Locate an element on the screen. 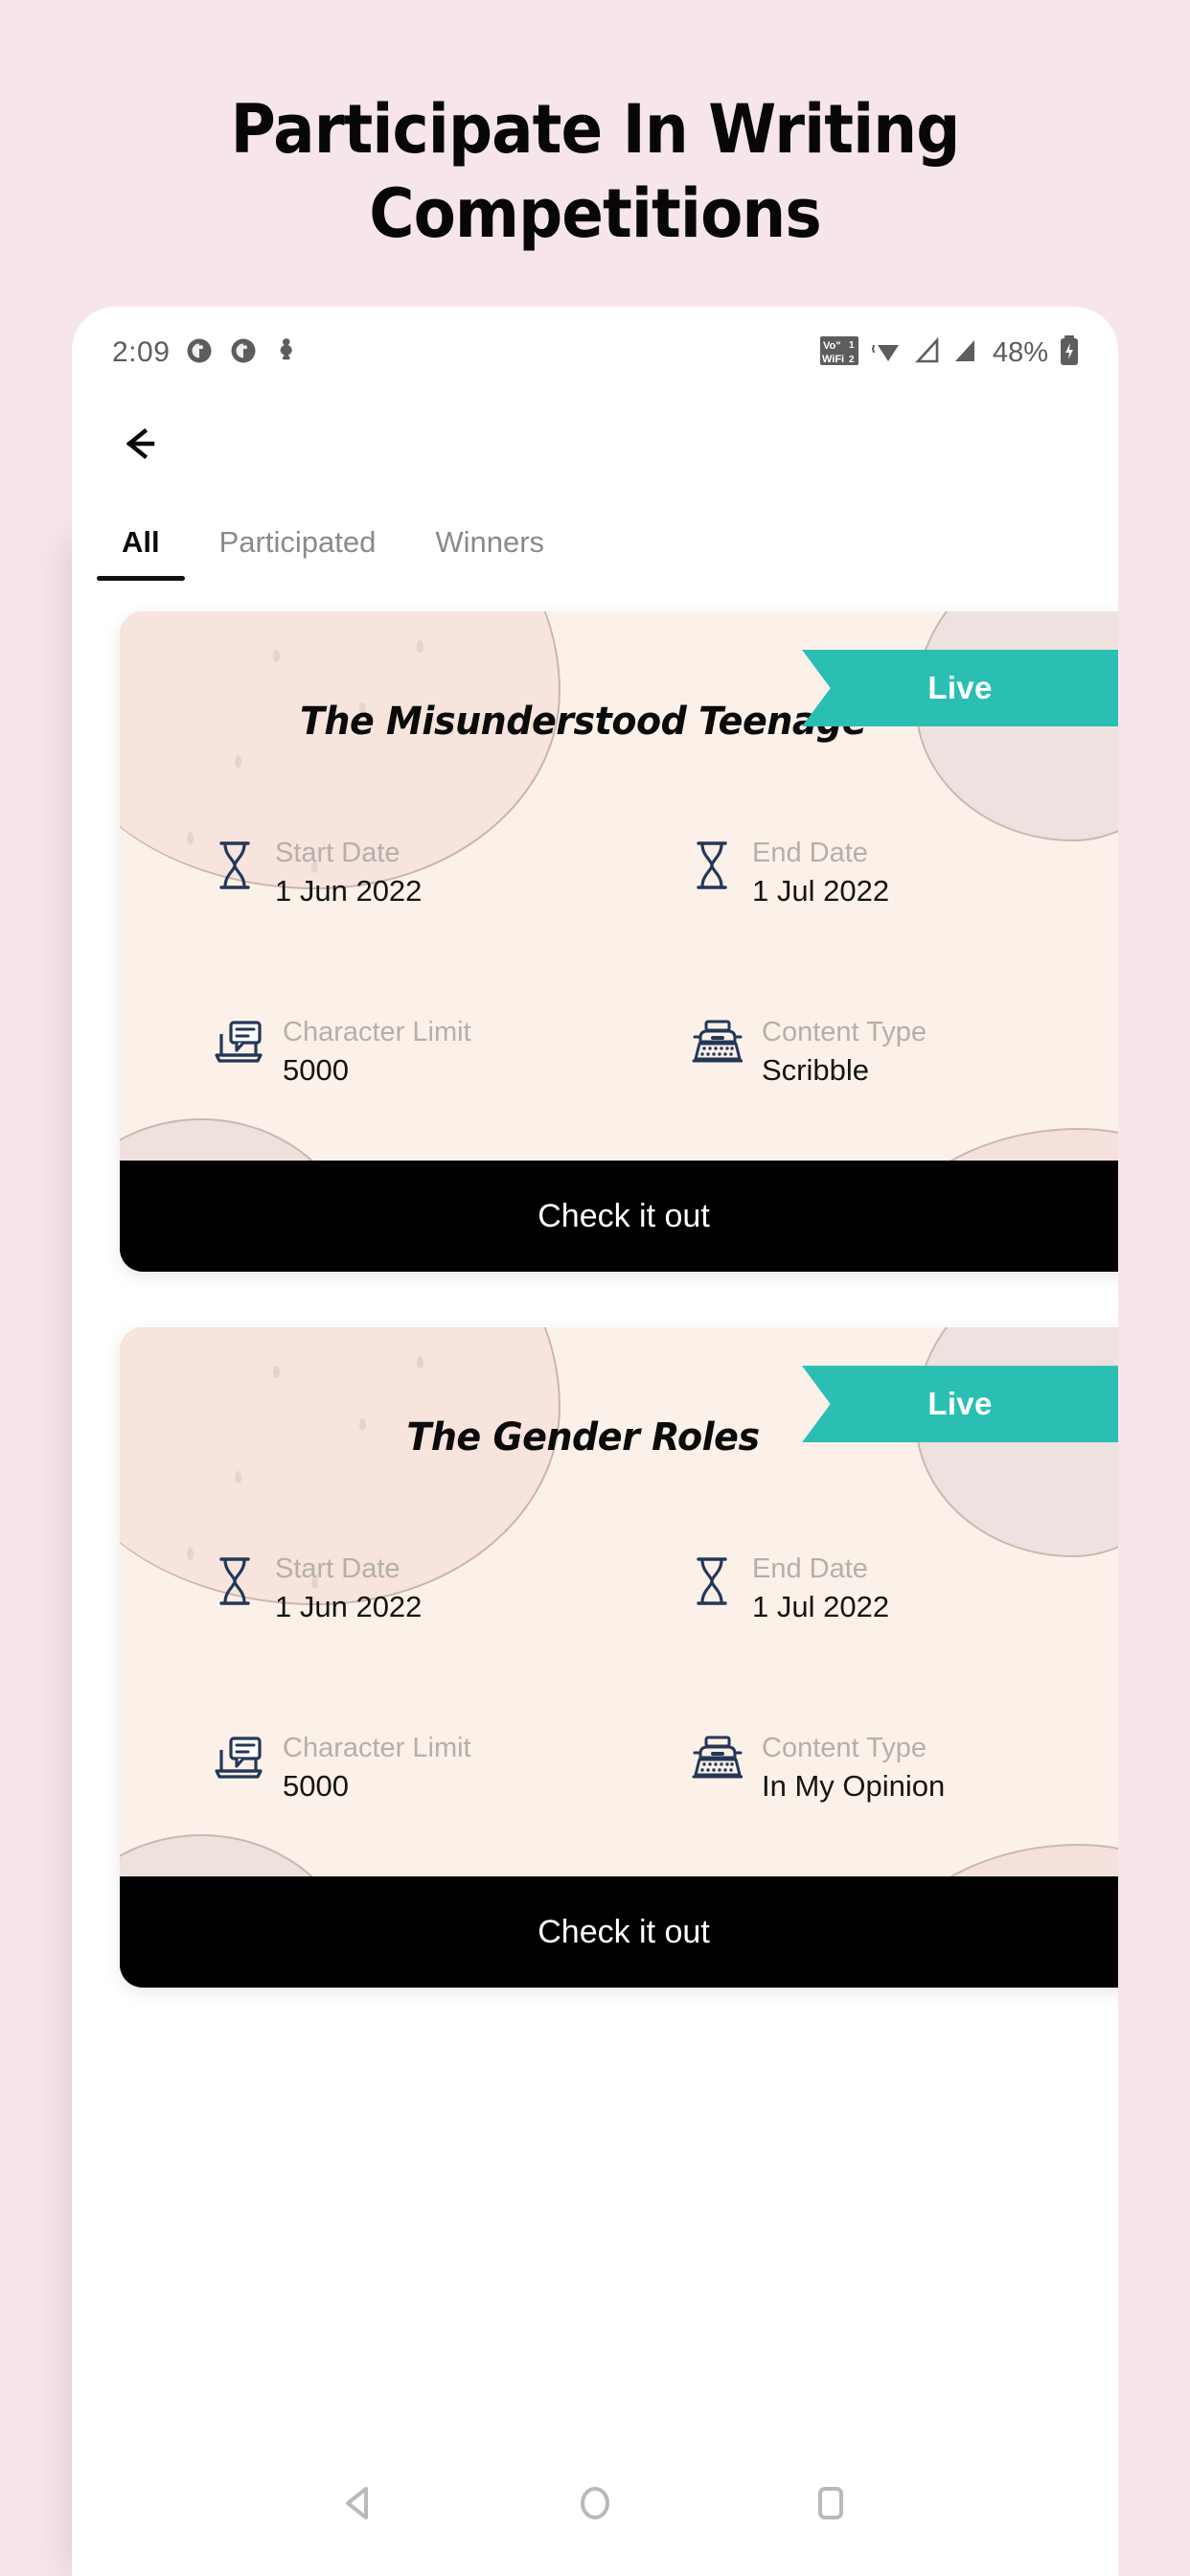 This screenshot has height=2576, width=1190. page-title-line-2: Competitions is located at coordinates (595, 213).